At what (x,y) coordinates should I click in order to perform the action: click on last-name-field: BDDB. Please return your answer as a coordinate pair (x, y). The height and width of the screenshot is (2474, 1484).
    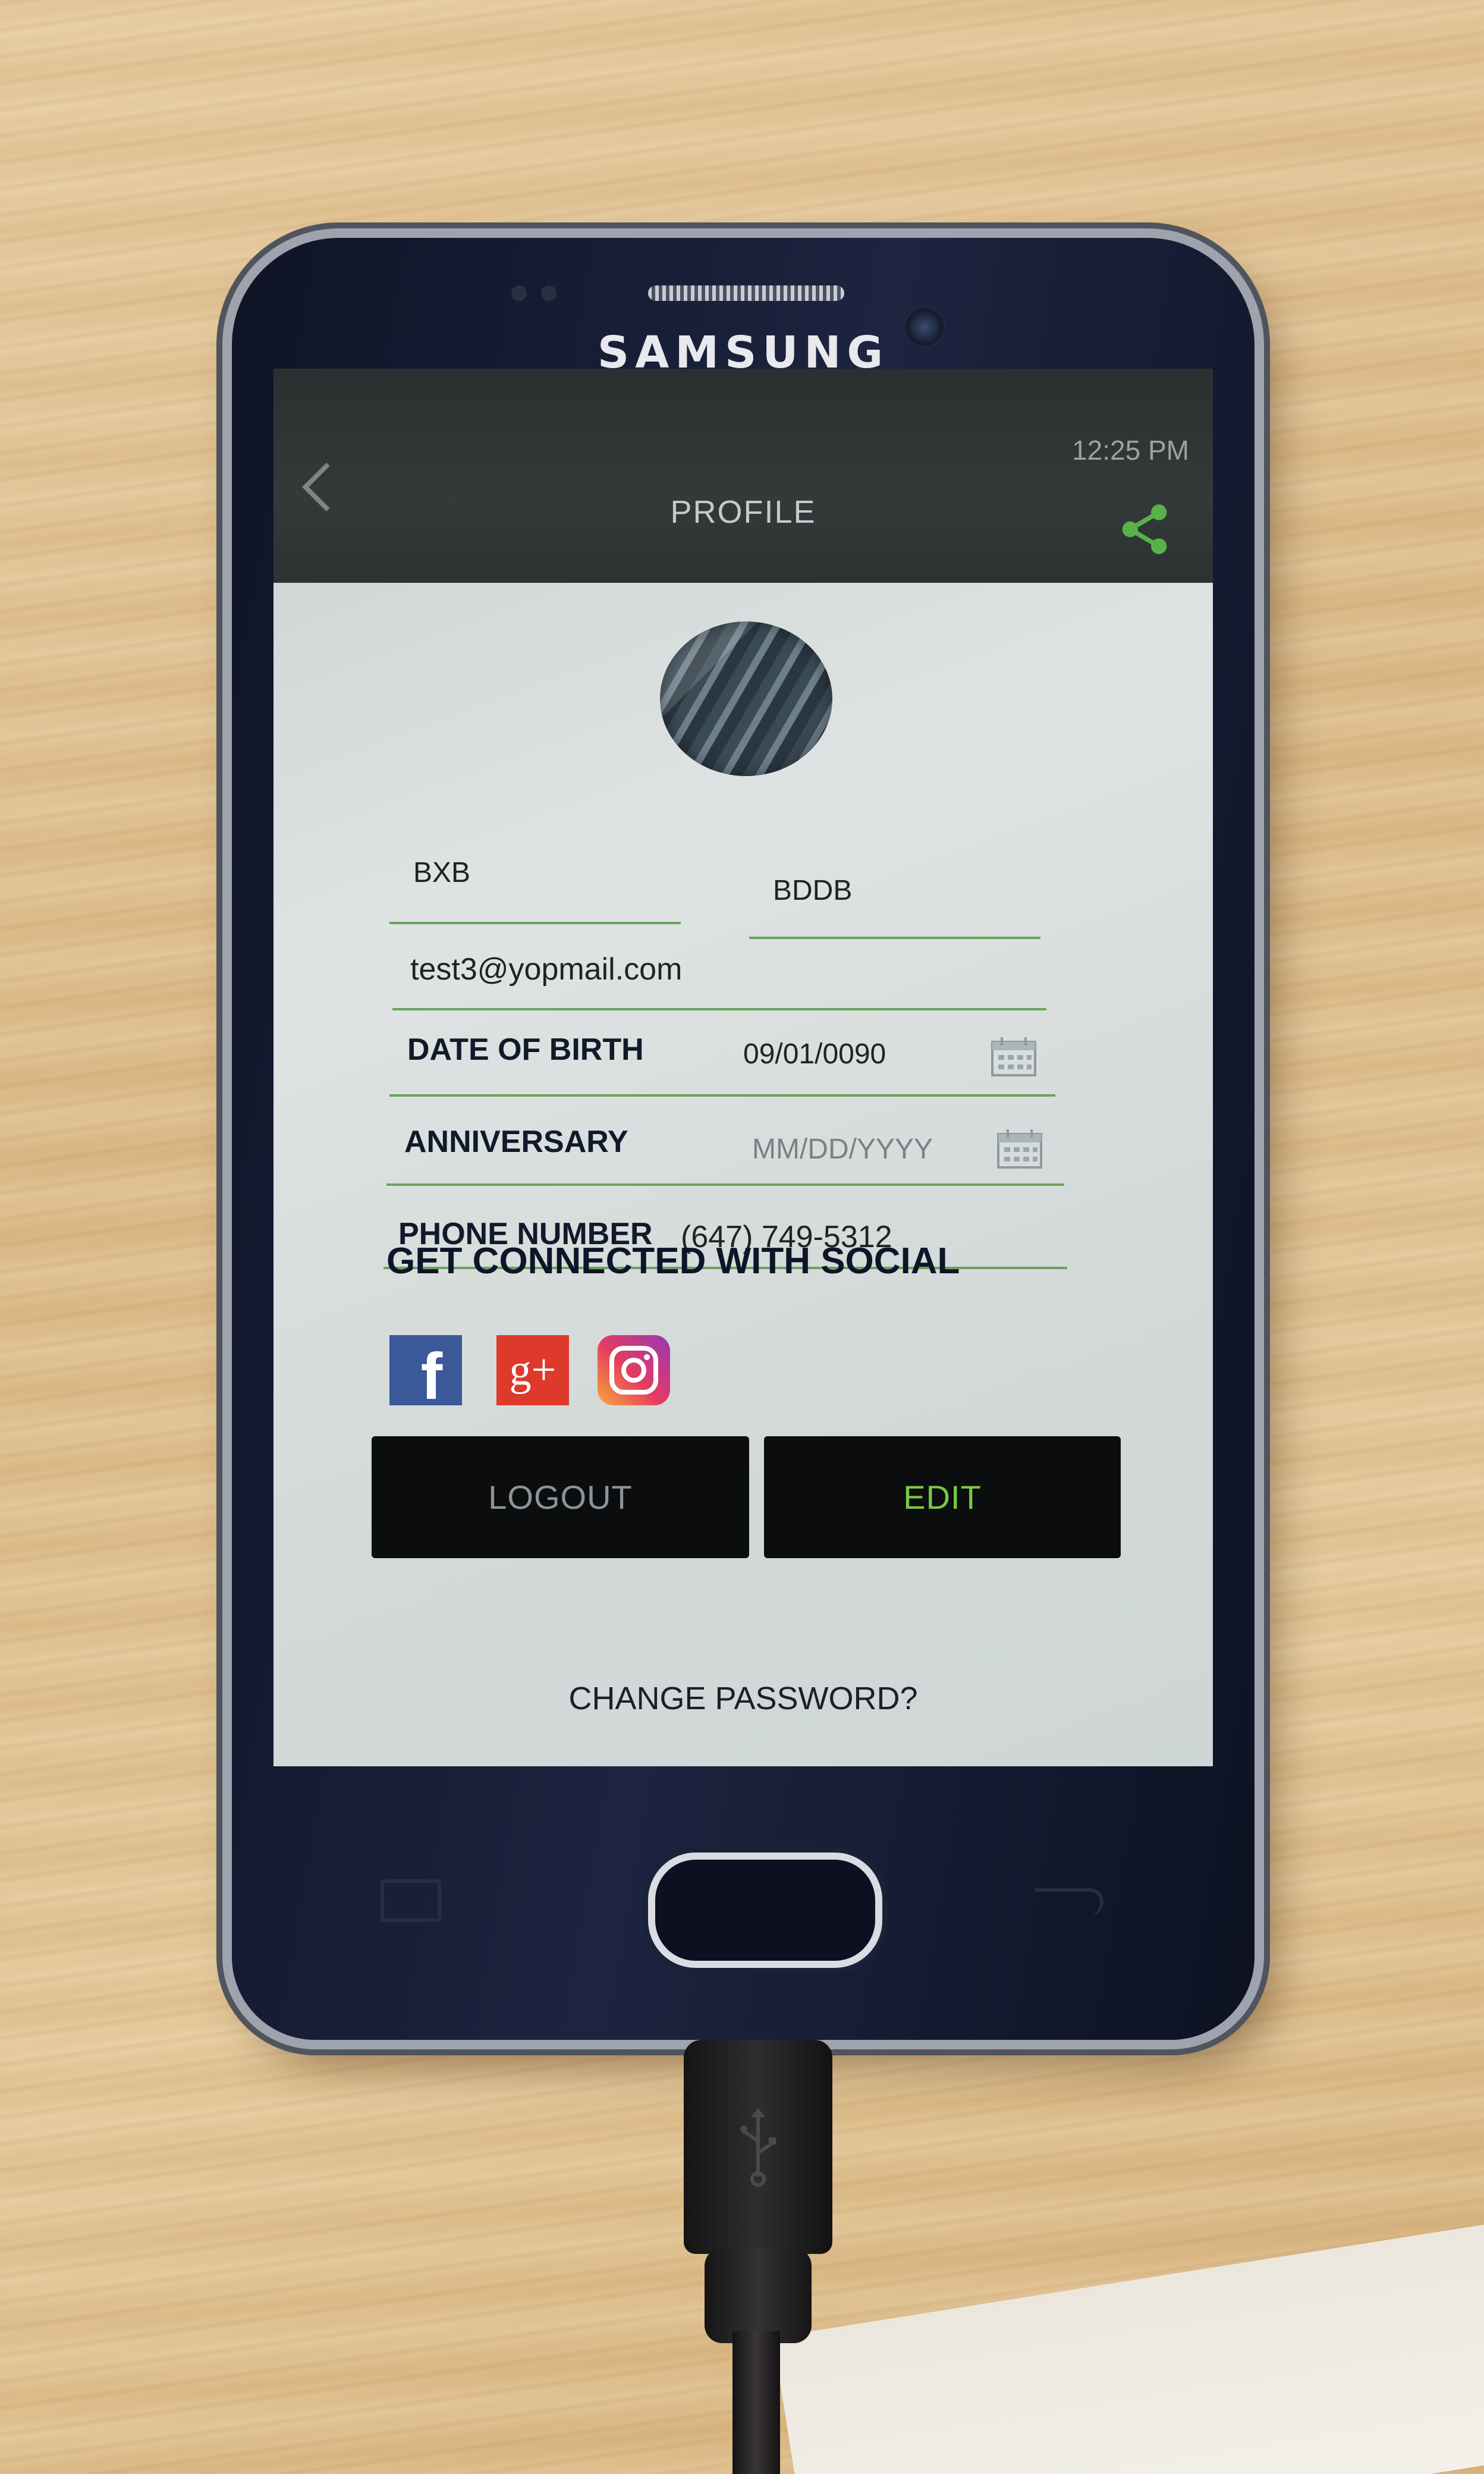
    Looking at the image, I should click on (894, 903).